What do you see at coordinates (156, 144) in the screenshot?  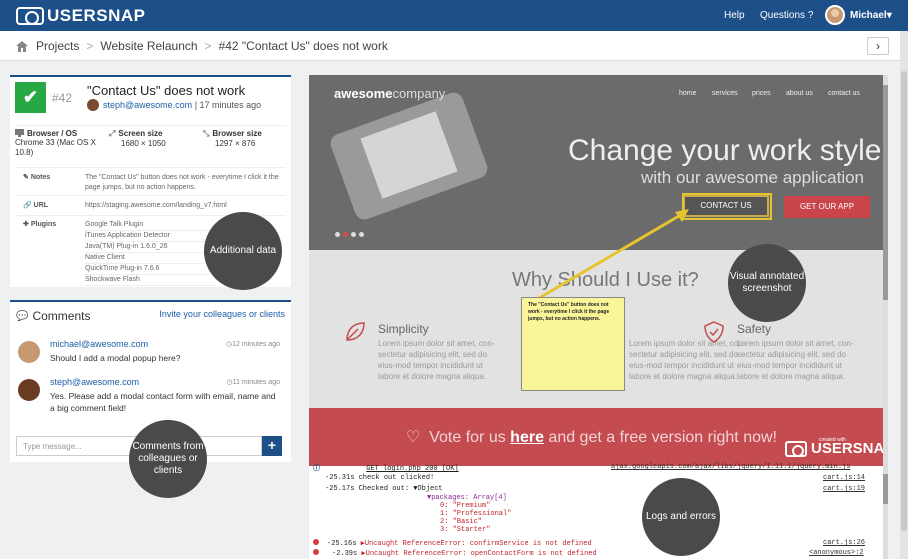 I see `screen-size-cell: ⤢ Screen size 1680 × 1050` at bounding box center [156, 144].